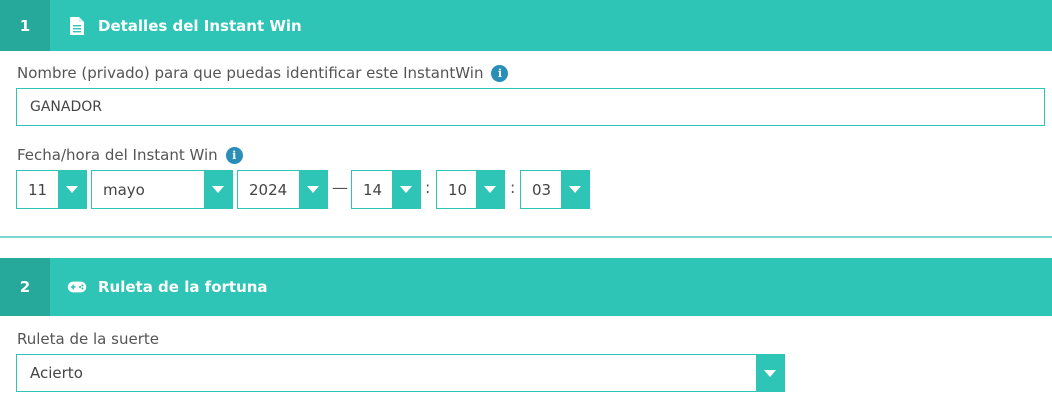 The image size is (1052, 414). What do you see at coordinates (400, 373) in the screenshot?
I see `wheel-select: Acierto` at bounding box center [400, 373].